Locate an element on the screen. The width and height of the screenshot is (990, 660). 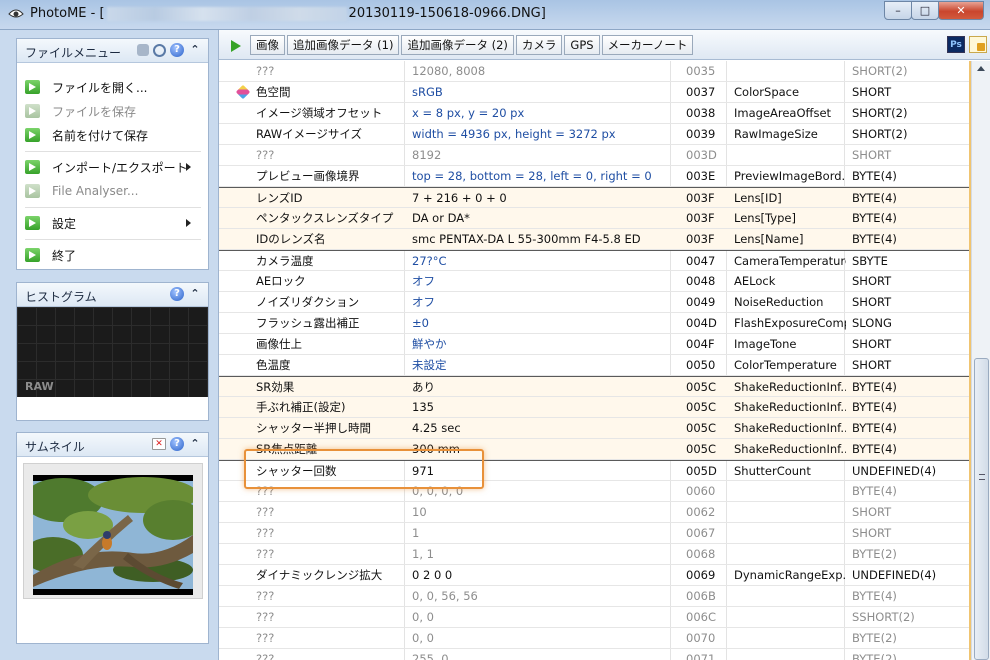
tab-maker-note: メーカーノート is located at coordinates (647, 45).